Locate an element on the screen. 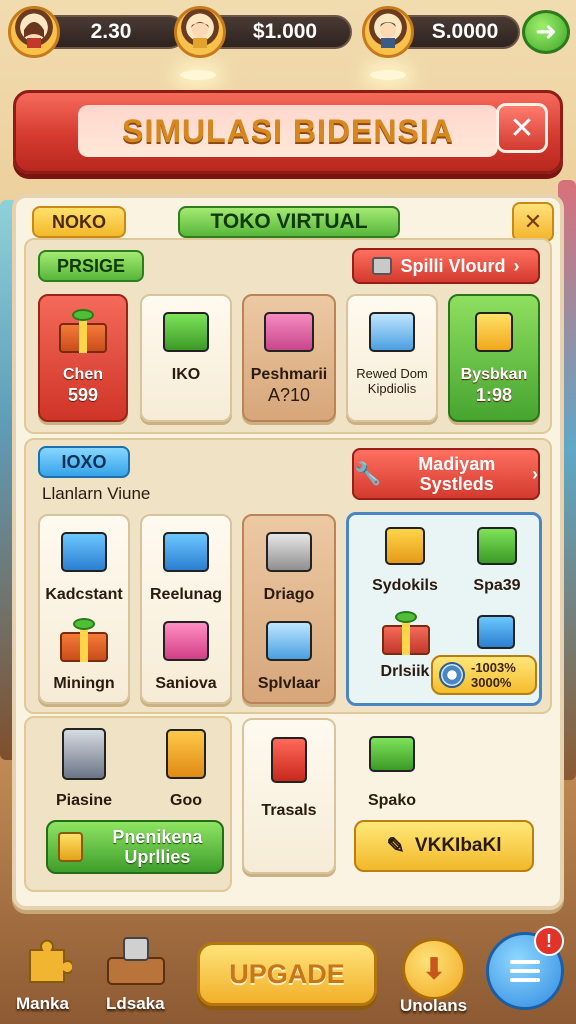 The image size is (576, 1024). bottom-label-3: Unolans is located at coordinates (433, 1006).